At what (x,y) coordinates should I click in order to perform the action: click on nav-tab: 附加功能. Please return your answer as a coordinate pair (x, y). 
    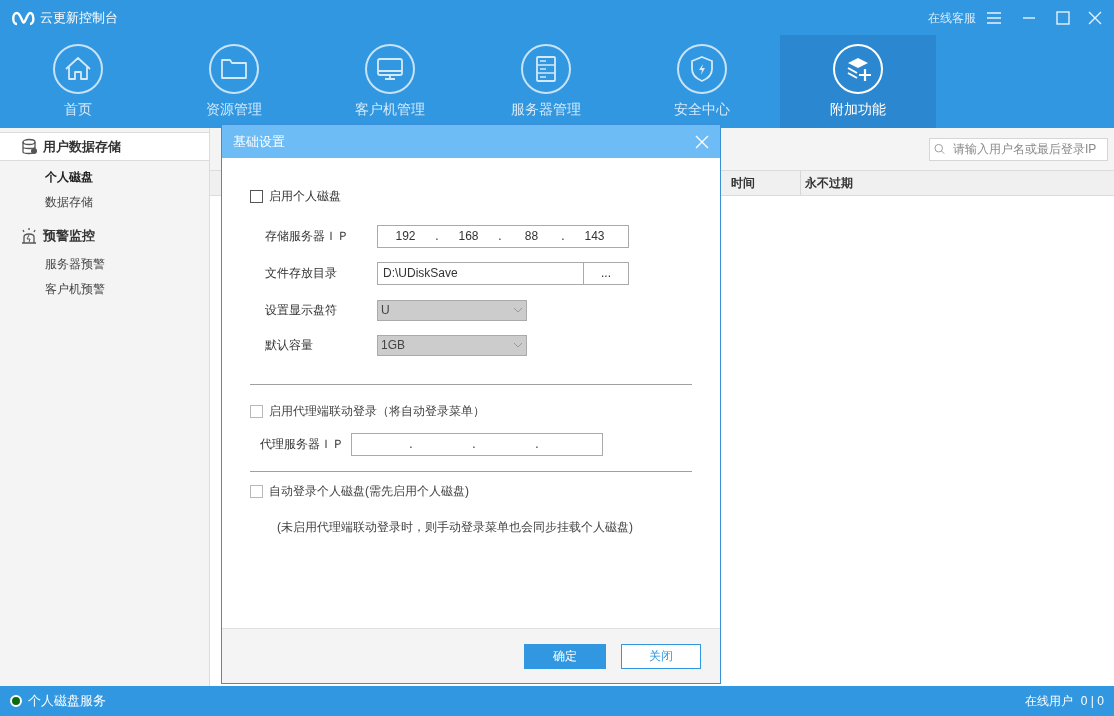
    Looking at the image, I should click on (858, 81).